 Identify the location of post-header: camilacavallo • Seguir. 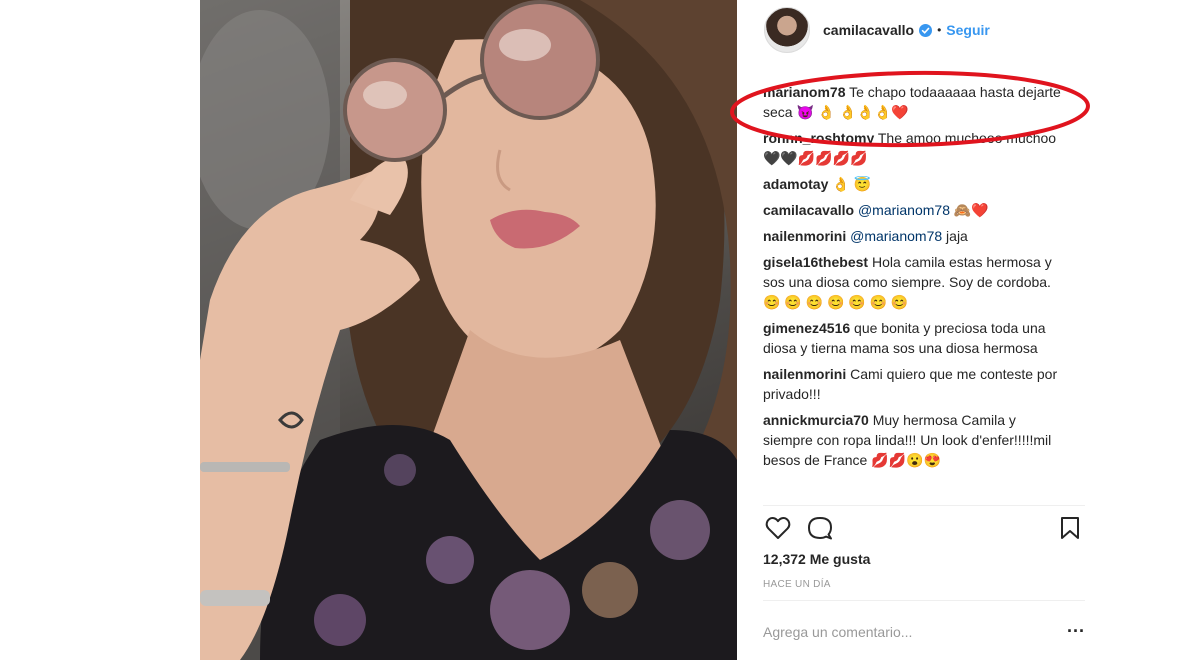
(877, 30).